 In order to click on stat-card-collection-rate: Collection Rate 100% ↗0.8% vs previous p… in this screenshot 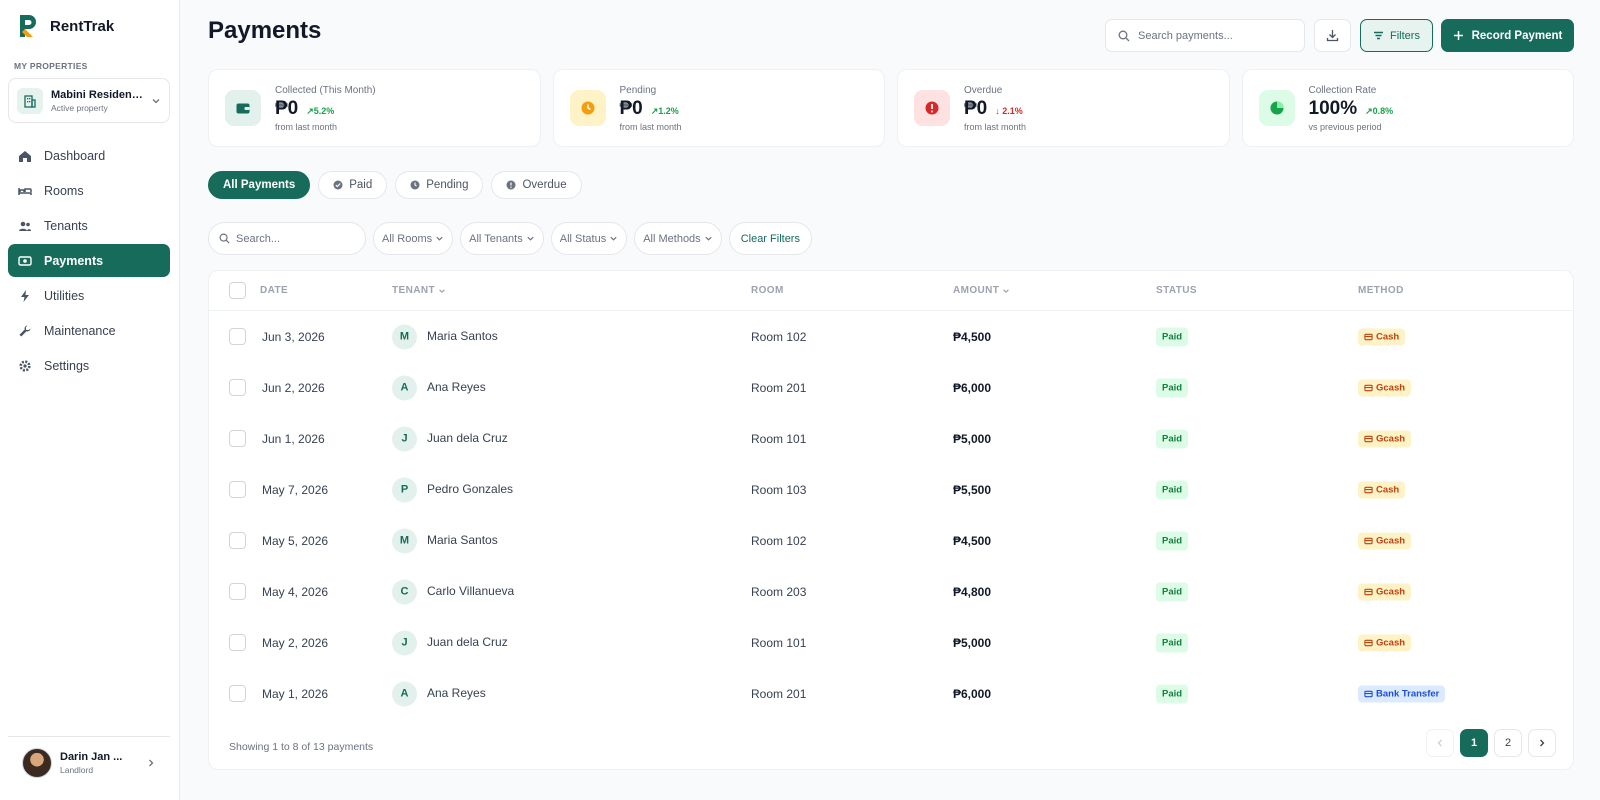, I will do `click(1407, 108)`.